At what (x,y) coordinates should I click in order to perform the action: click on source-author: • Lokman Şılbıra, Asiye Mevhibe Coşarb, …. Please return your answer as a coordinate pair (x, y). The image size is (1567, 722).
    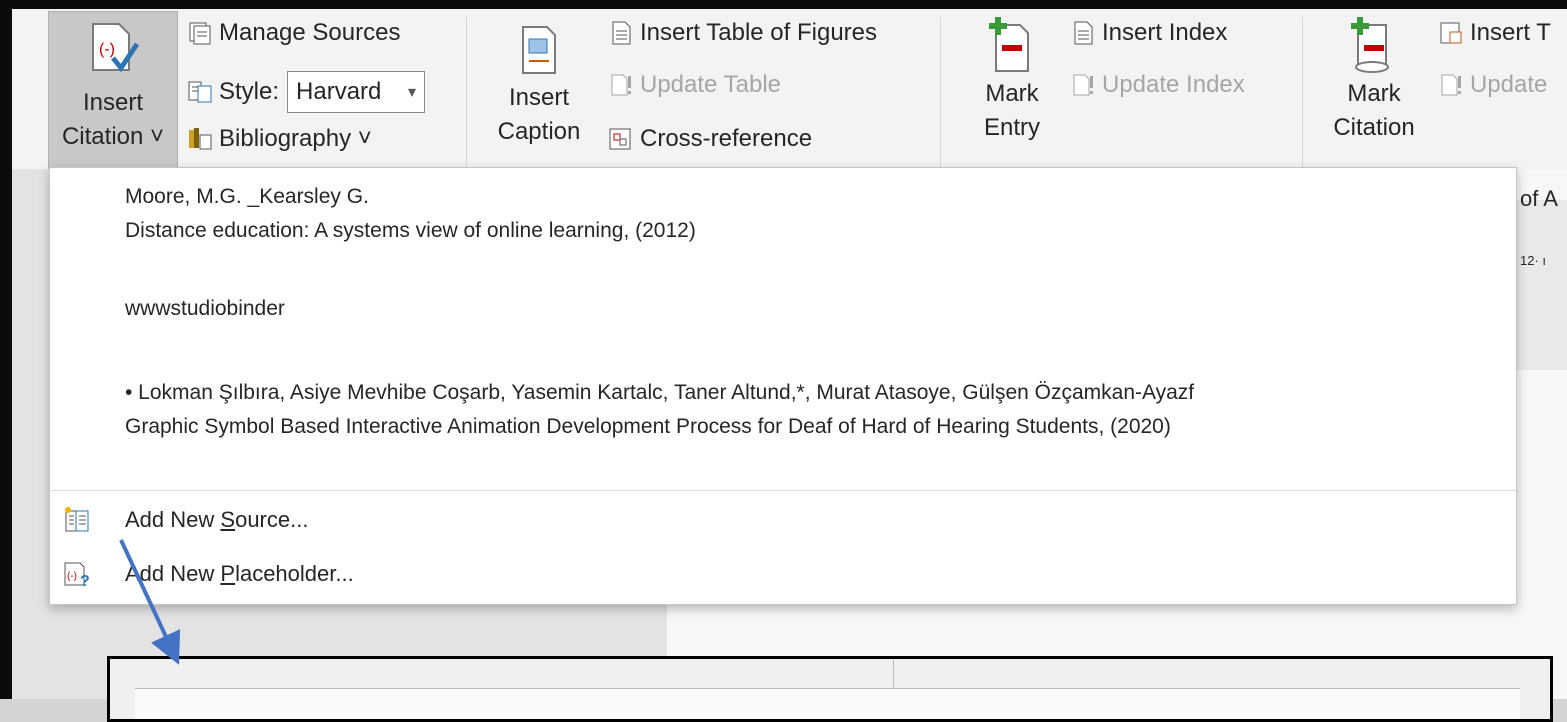
    Looking at the image, I should click on (660, 392).